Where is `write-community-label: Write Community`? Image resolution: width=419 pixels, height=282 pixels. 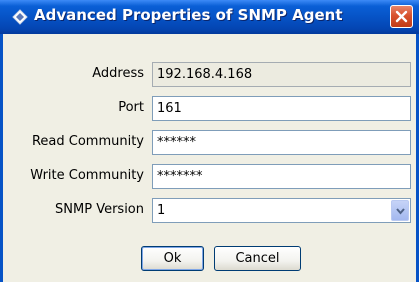 write-community-label: Write Community is located at coordinates (87, 175).